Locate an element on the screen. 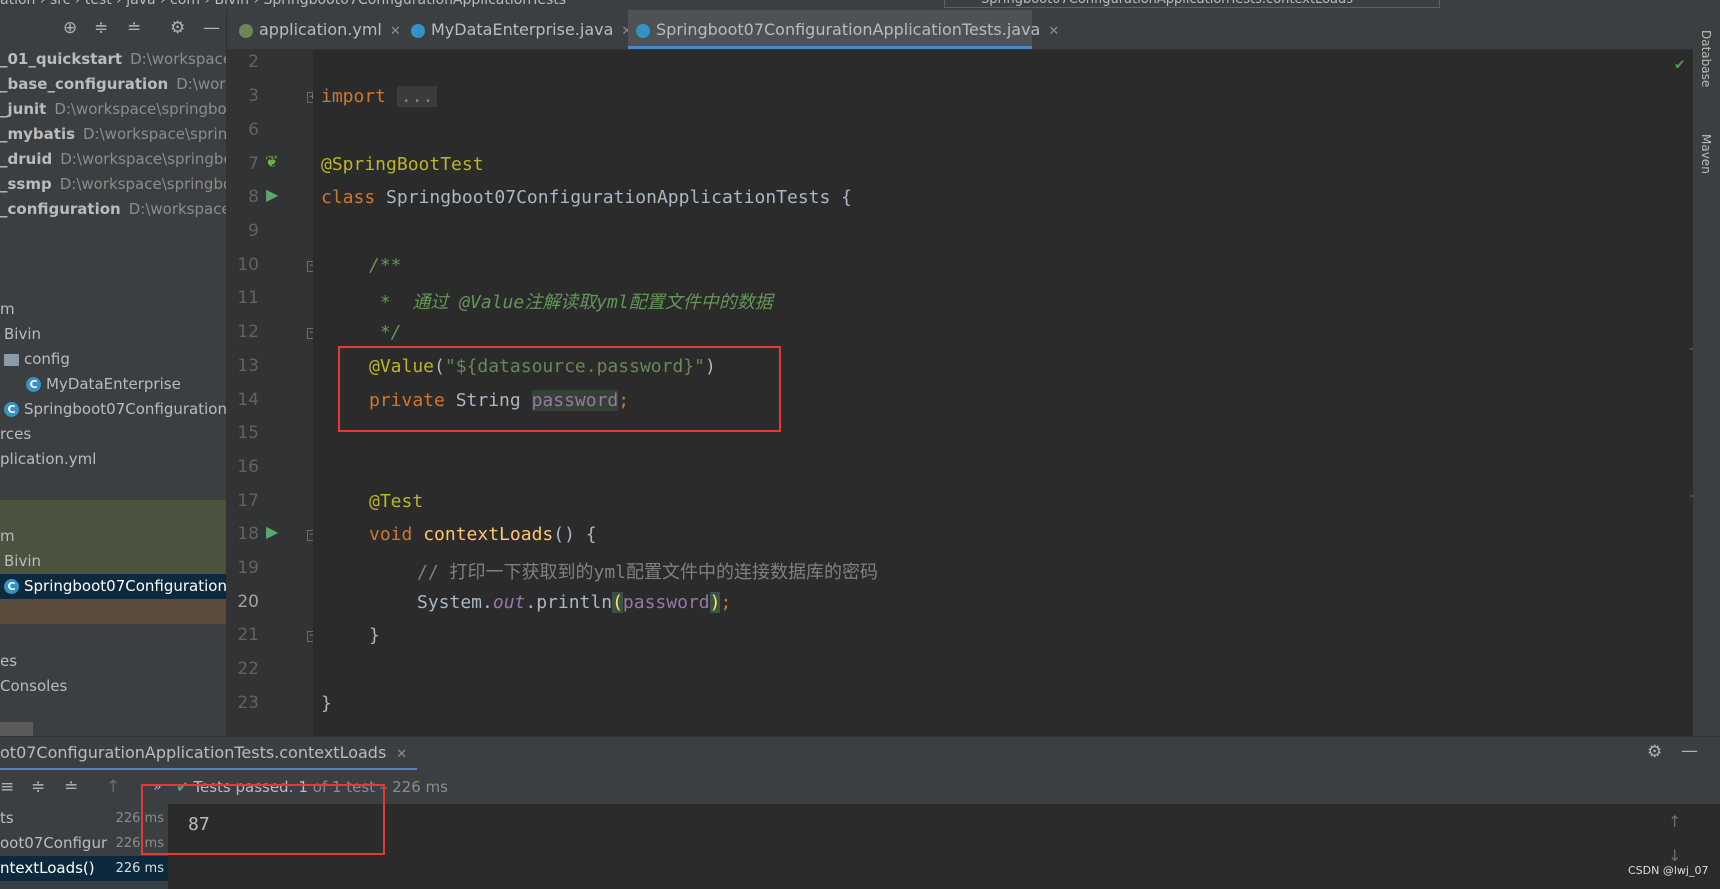 This screenshot has width=1720, height=889. code-line-comment: // 打印一下获取到的yml配置文件中的连接数据库的密码 is located at coordinates (648, 572).